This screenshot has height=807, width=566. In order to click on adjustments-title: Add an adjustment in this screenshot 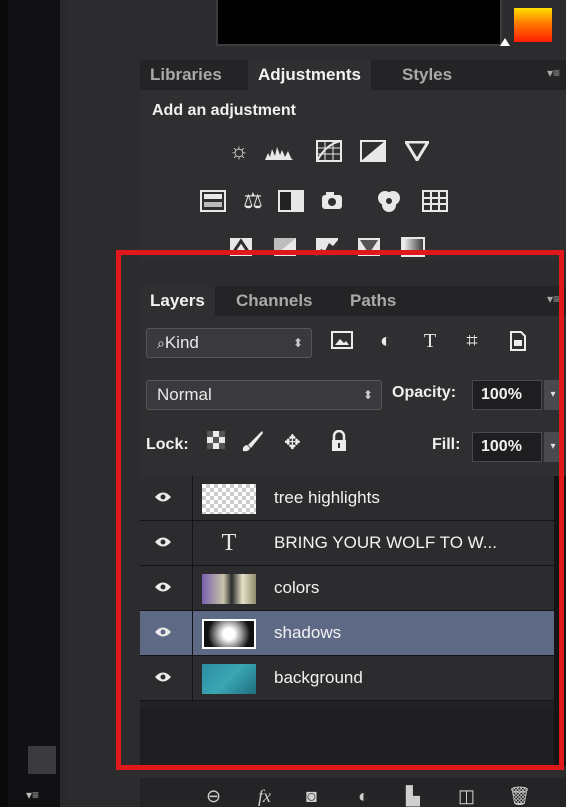, I will do `click(224, 110)`.